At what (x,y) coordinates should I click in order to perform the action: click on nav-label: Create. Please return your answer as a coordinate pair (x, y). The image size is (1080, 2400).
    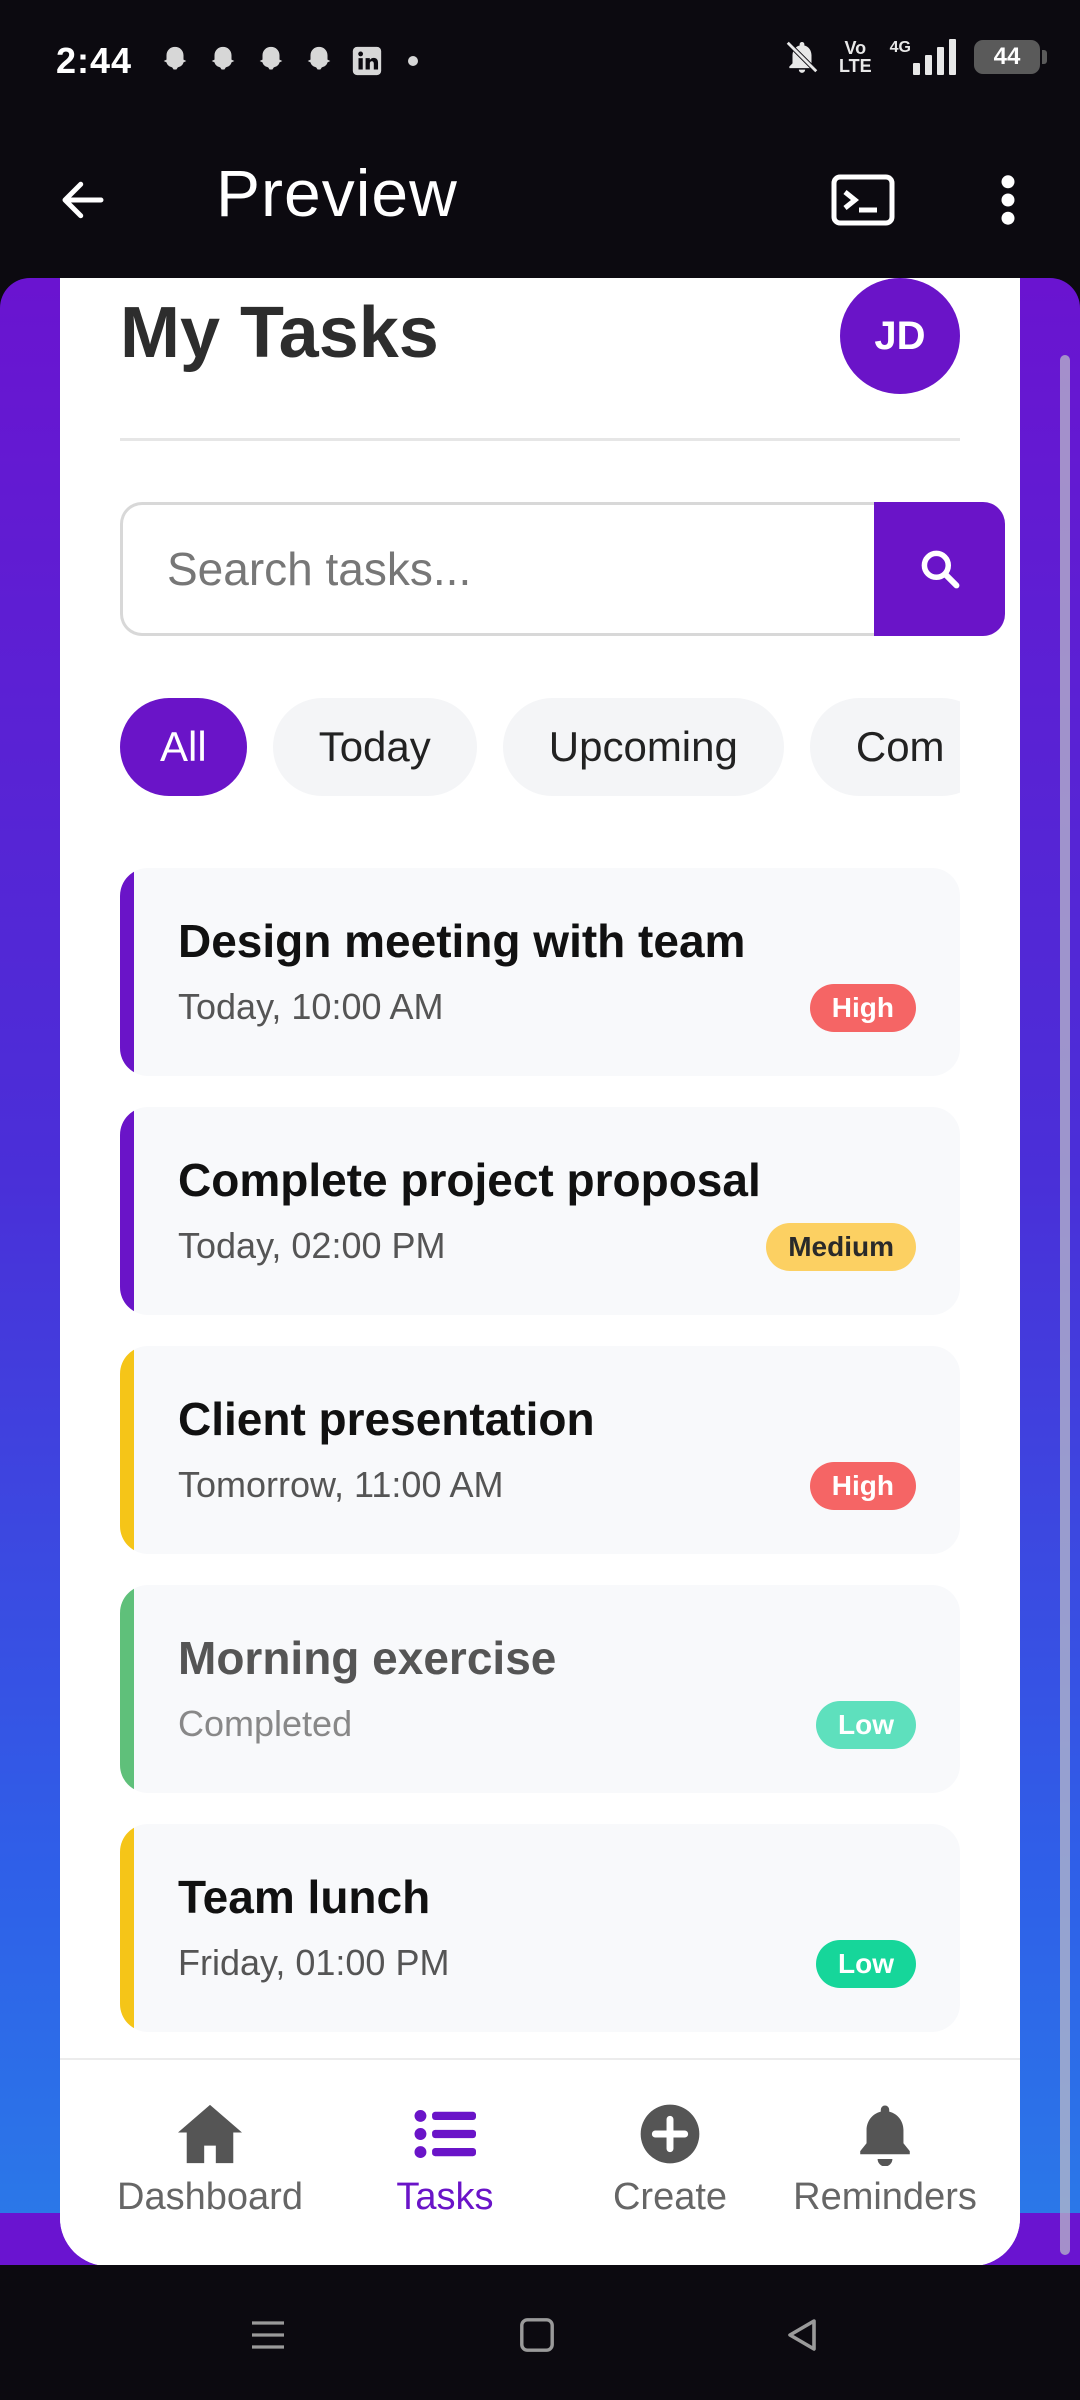
    Looking at the image, I should click on (670, 2197).